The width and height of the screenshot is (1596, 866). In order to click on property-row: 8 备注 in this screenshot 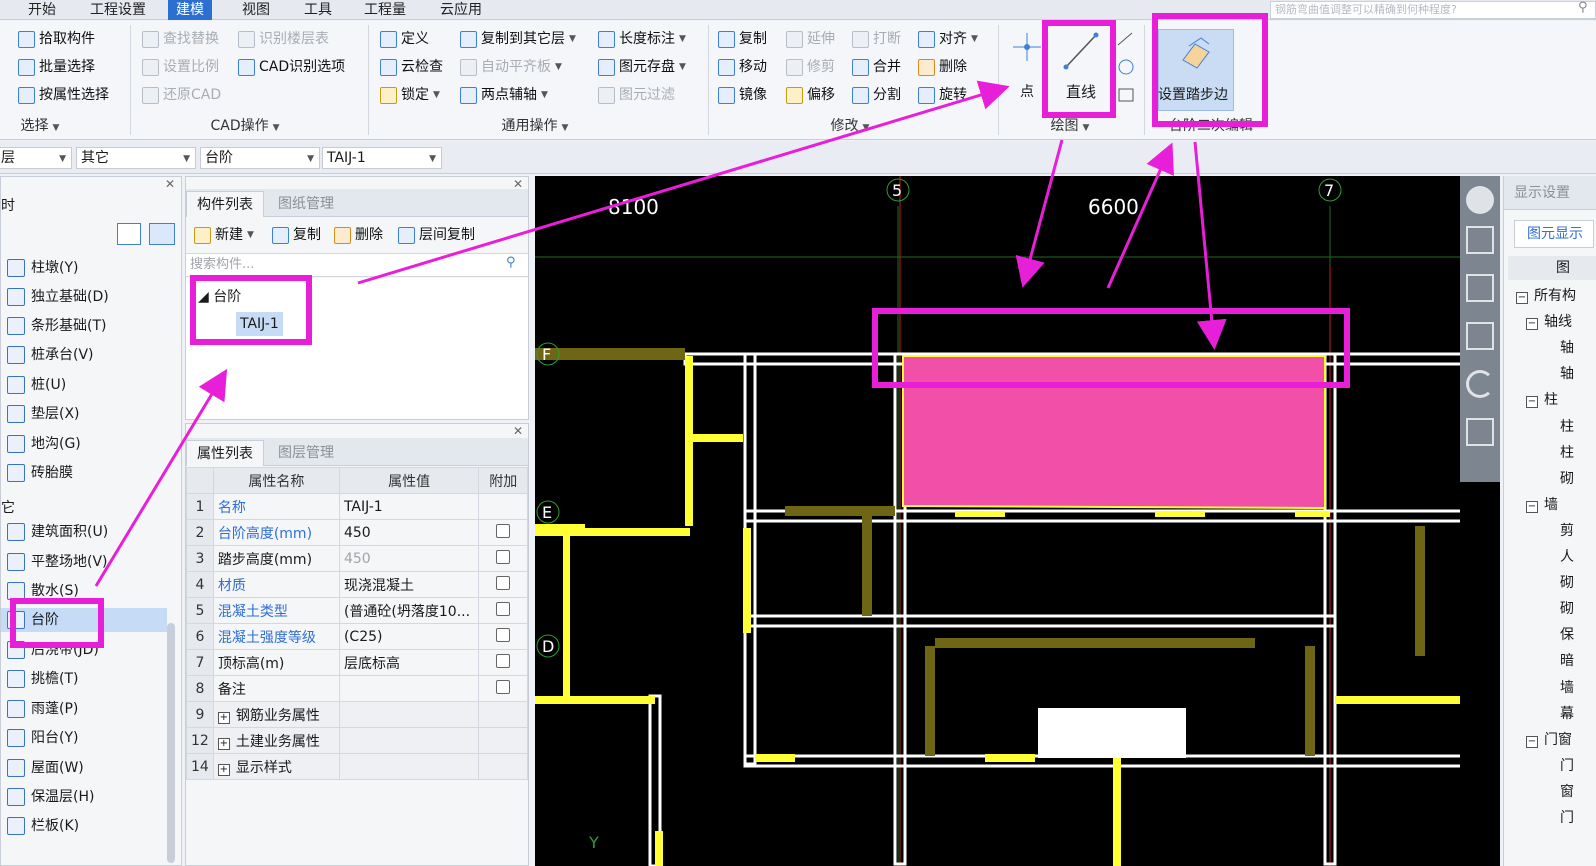, I will do `click(357, 688)`.